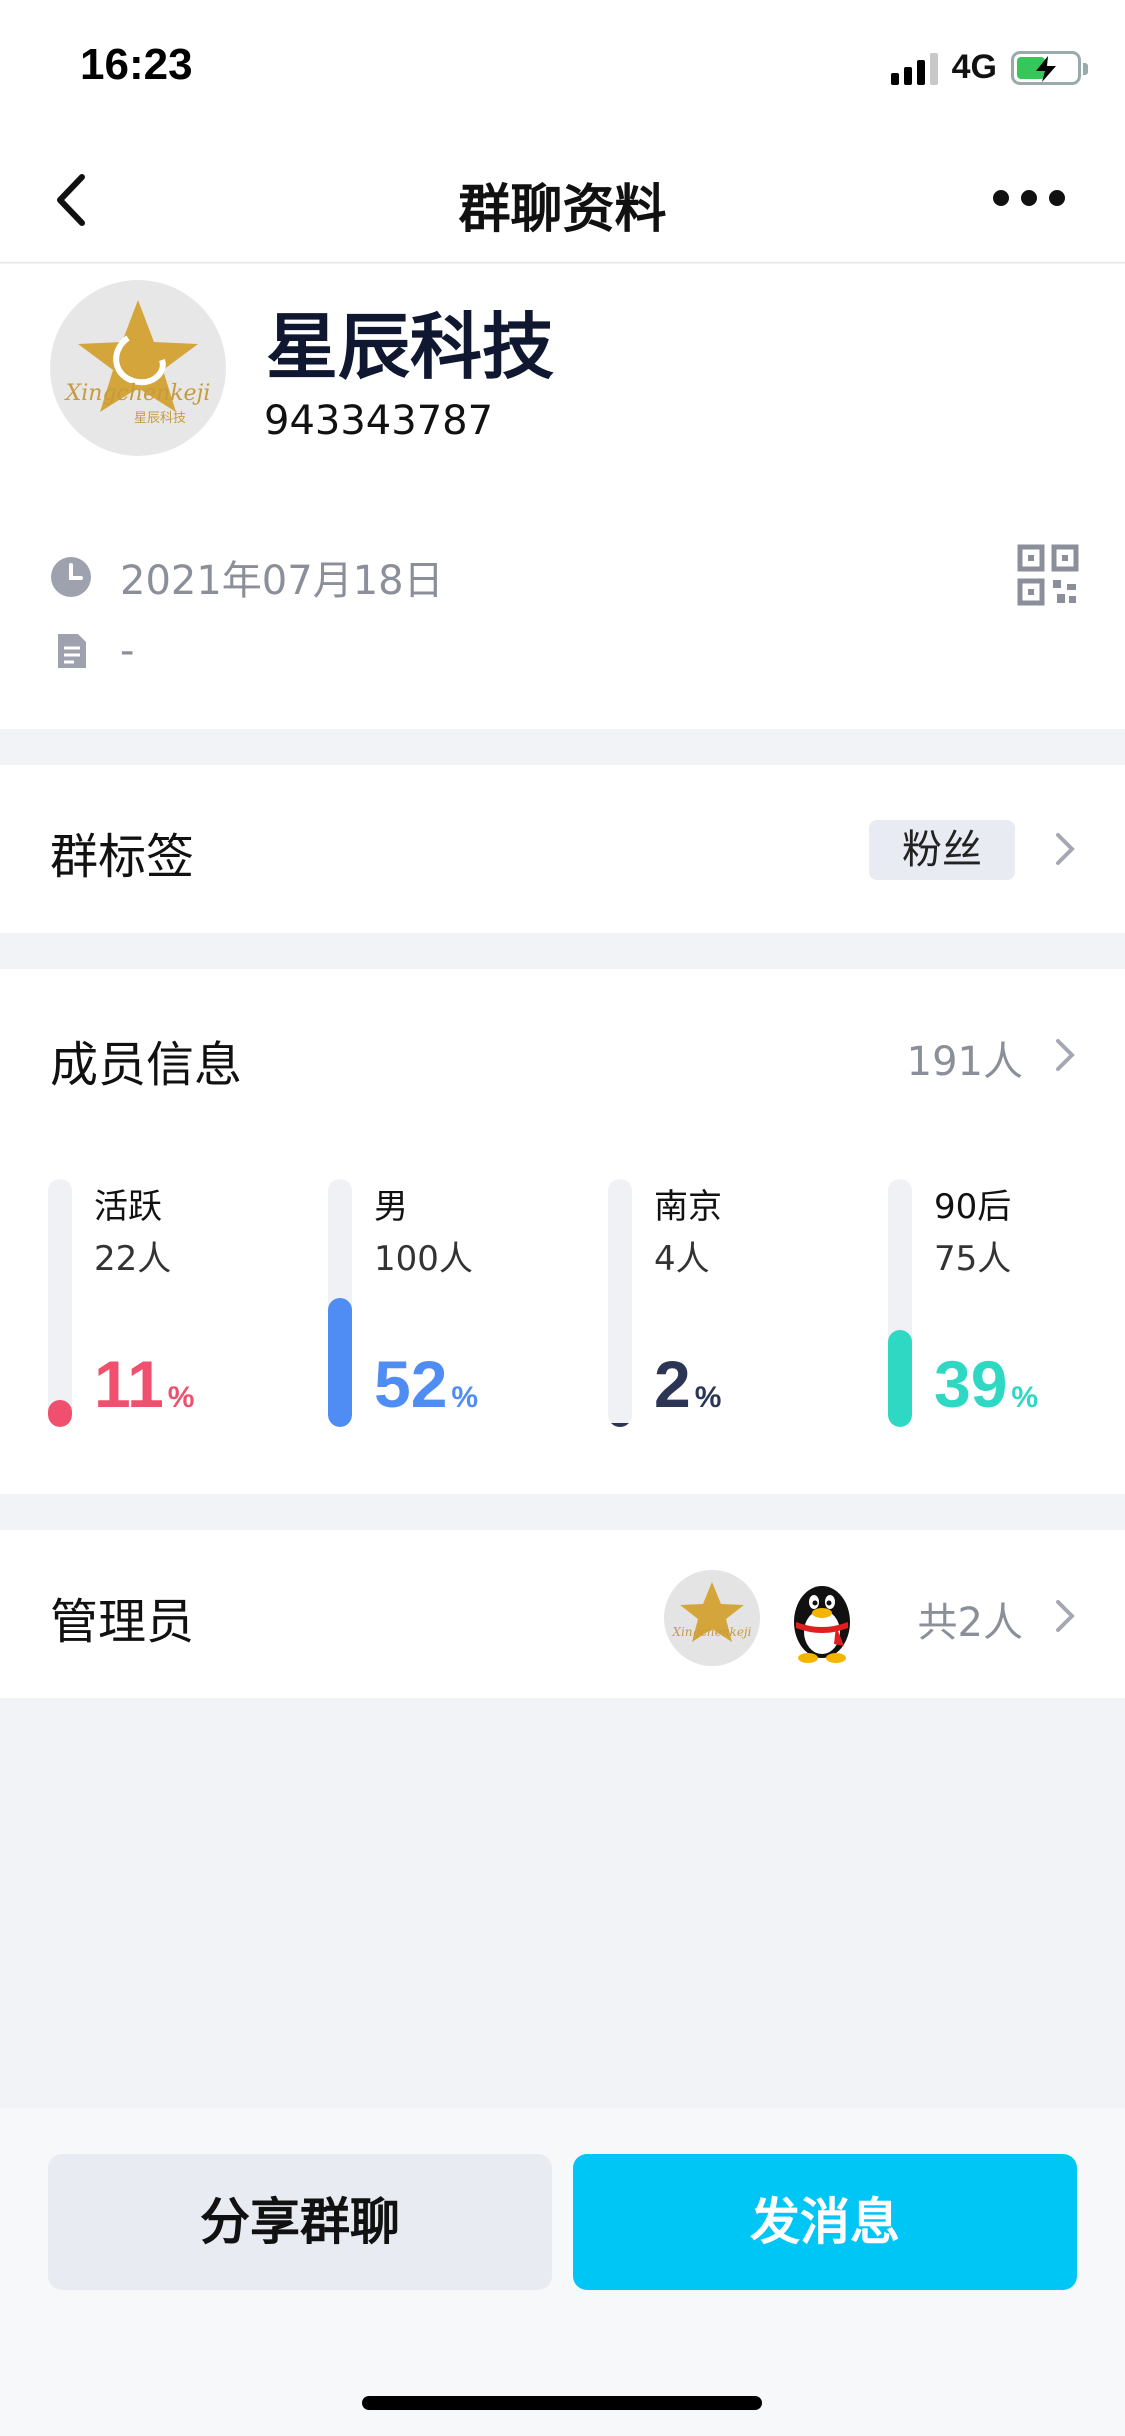 This screenshot has width=1125, height=2436. Describe the element at coordinates (973, 1207) in the screenshot. I see `stat-label: 90后` at that location.